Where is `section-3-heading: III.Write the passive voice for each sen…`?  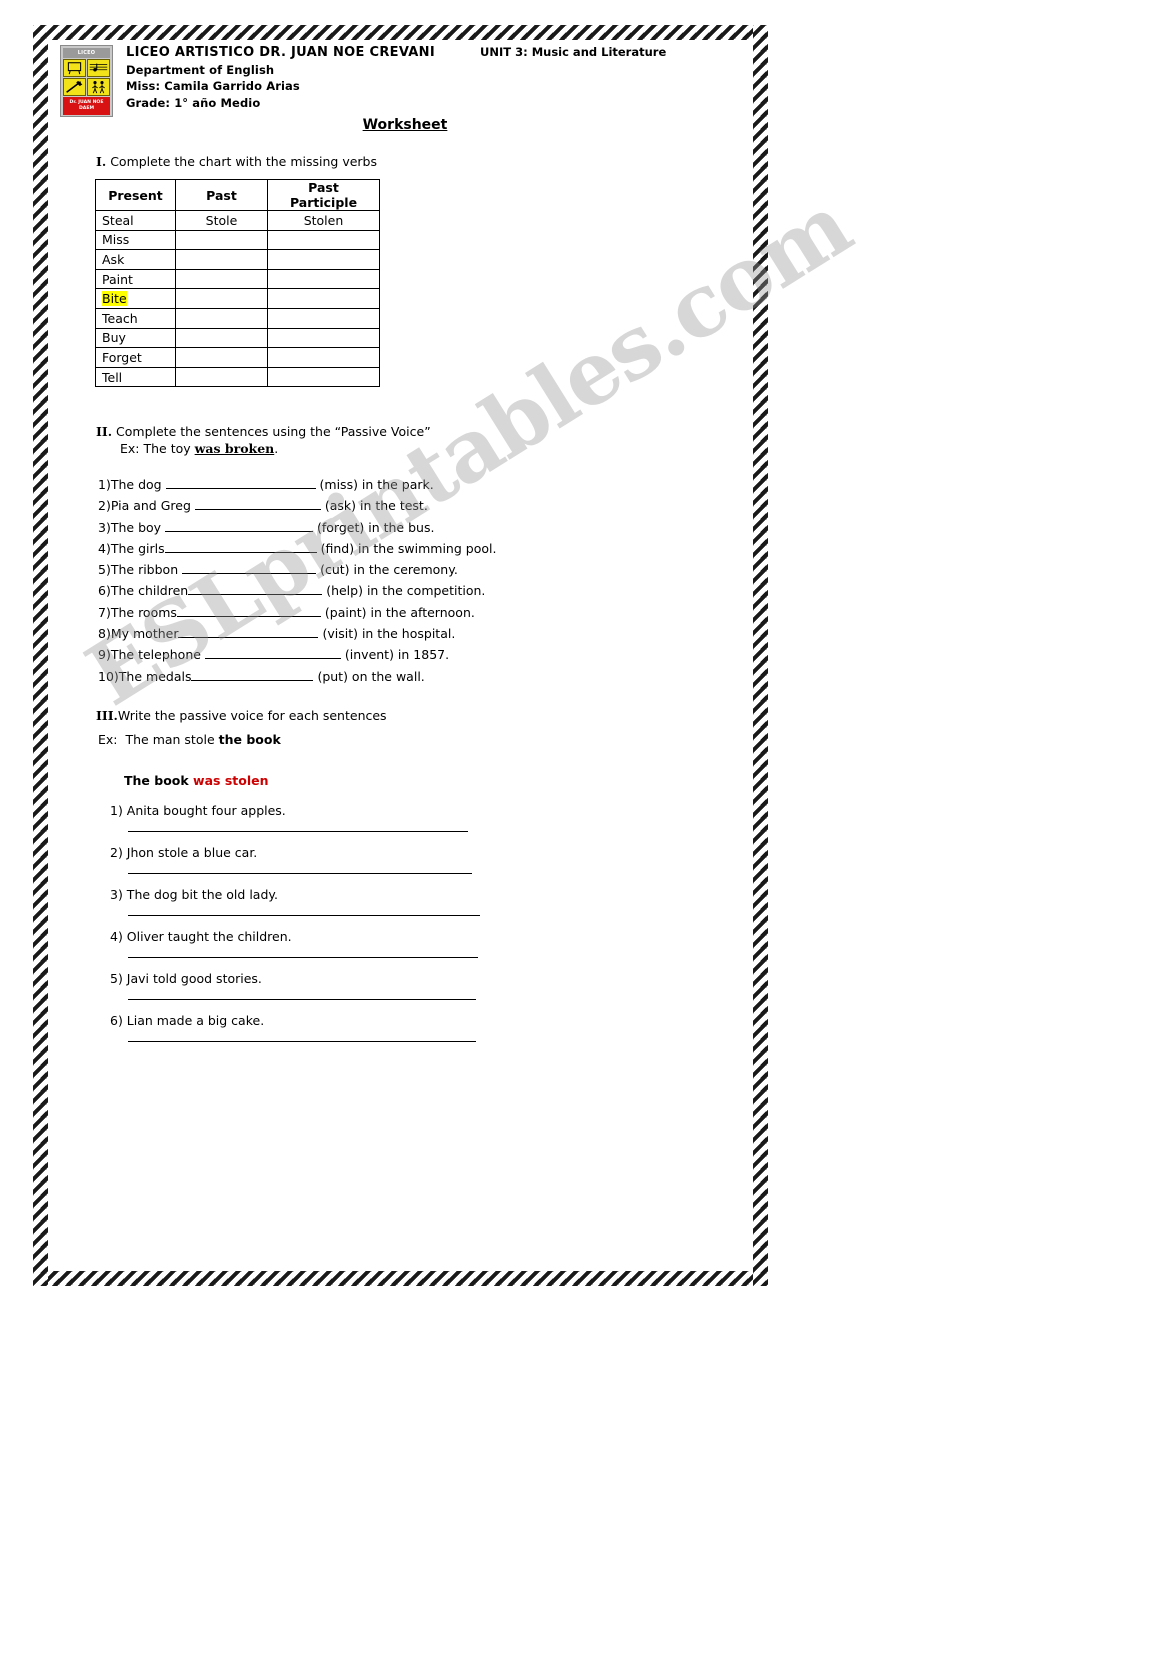
section-3-heading: III.Write the passive voice for each sen… is located at coordinates (241, 715).